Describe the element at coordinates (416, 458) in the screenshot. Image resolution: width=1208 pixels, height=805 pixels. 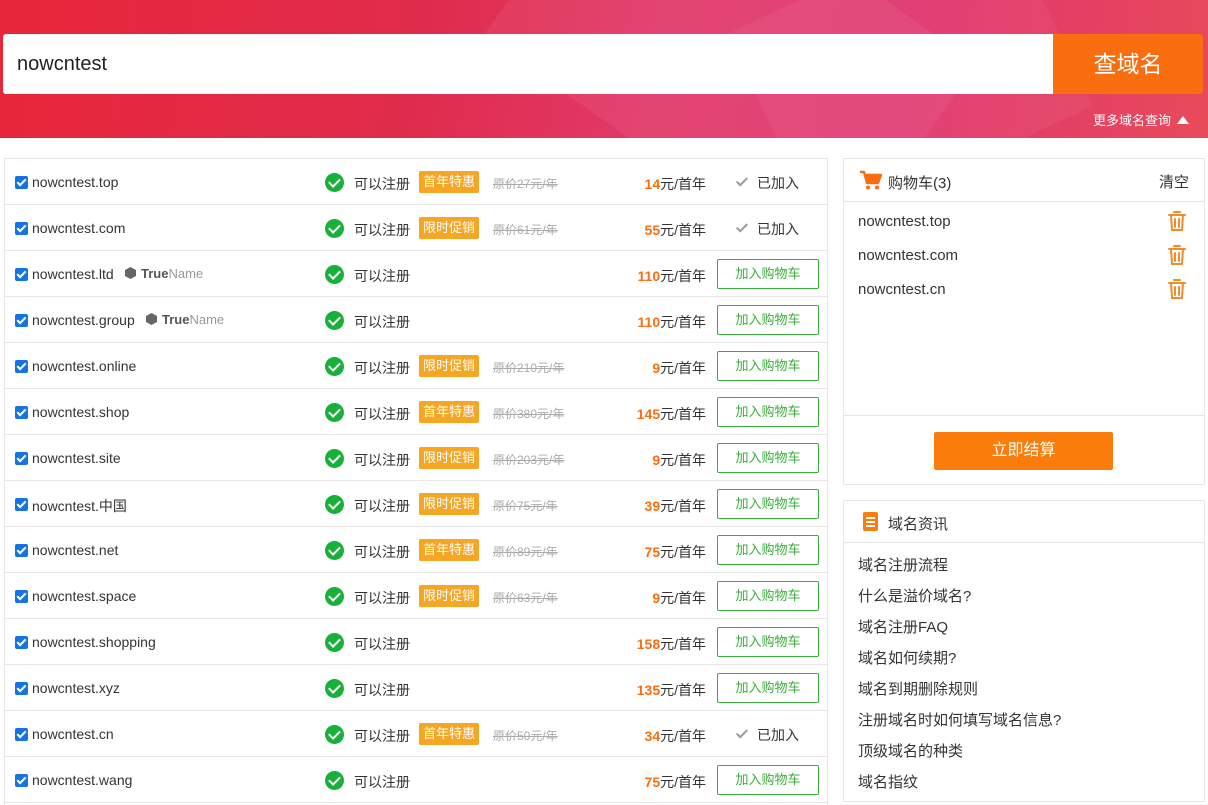
I see `table-row: nowcntest.site 可以注册 限时促销 原价203元/年 9元/首年 加入购物车` at that location.